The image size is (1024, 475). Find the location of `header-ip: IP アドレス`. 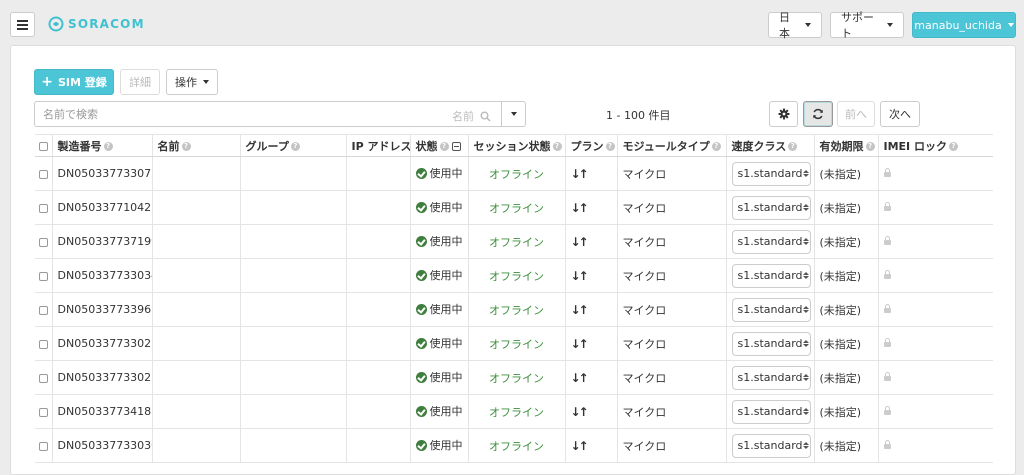

header-ip: IP アドレス is located at coordinates (378, 145).